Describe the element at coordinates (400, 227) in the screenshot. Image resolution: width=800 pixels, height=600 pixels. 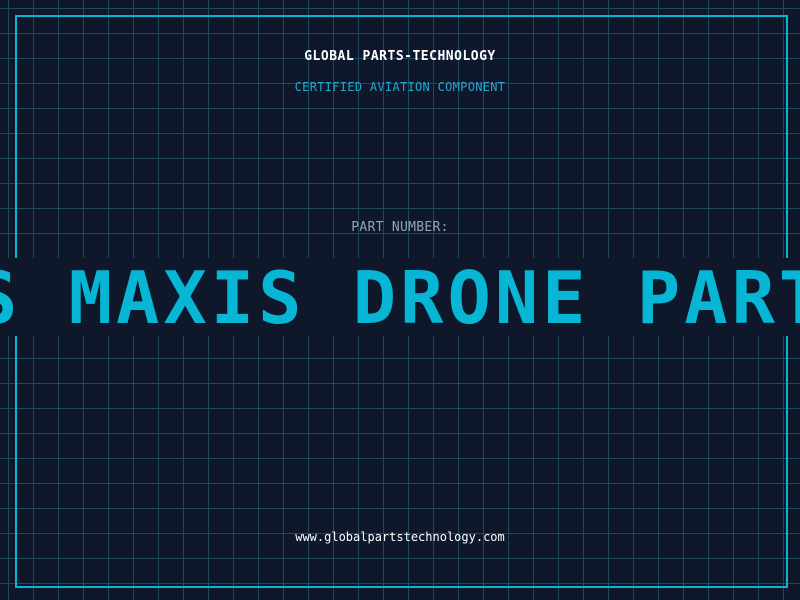
I see `part-number-label: PART NUMBER:` at that location.